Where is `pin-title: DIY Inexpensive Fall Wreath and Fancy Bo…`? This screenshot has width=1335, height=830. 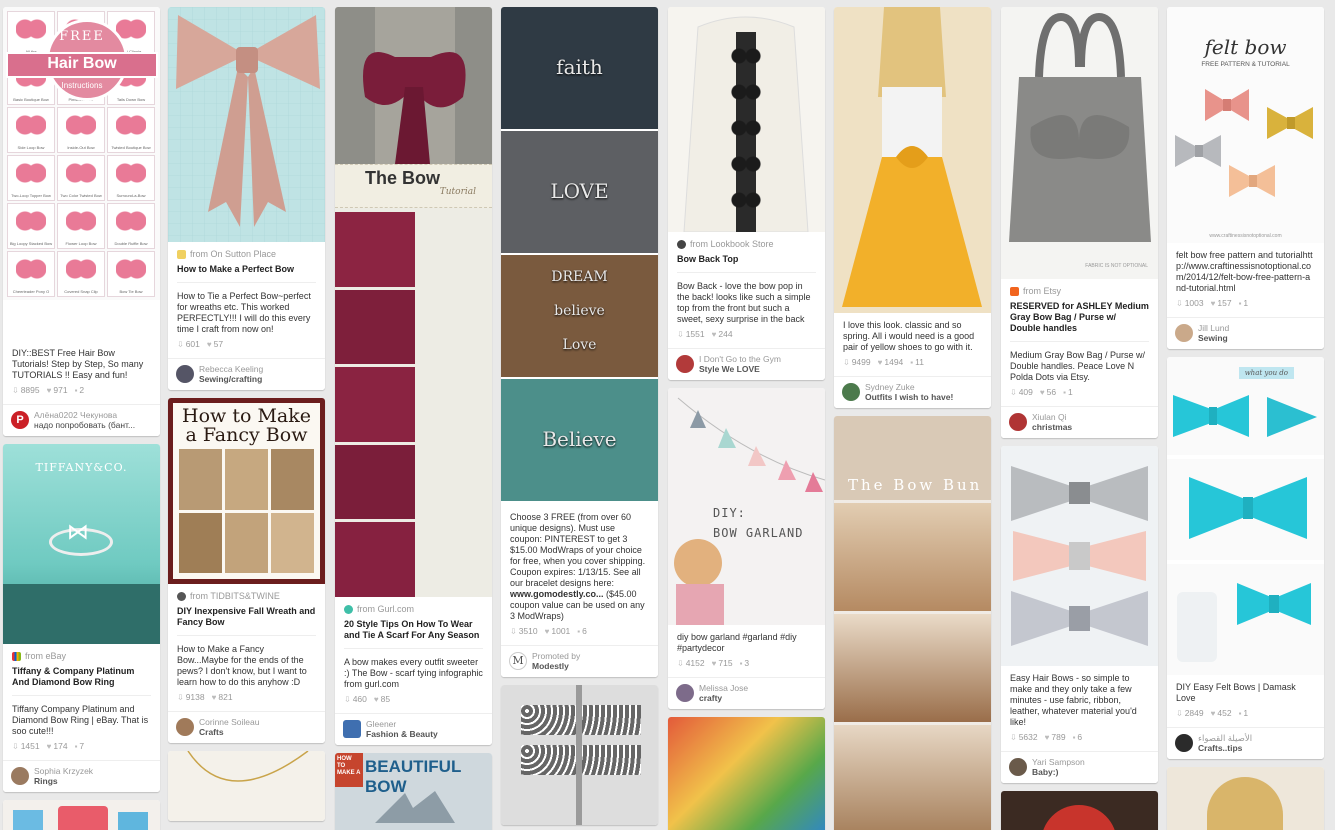 pin-title: DIY Inexpensive Fall Wreath and Fancy Bo… is located at coordinates (246, 617).